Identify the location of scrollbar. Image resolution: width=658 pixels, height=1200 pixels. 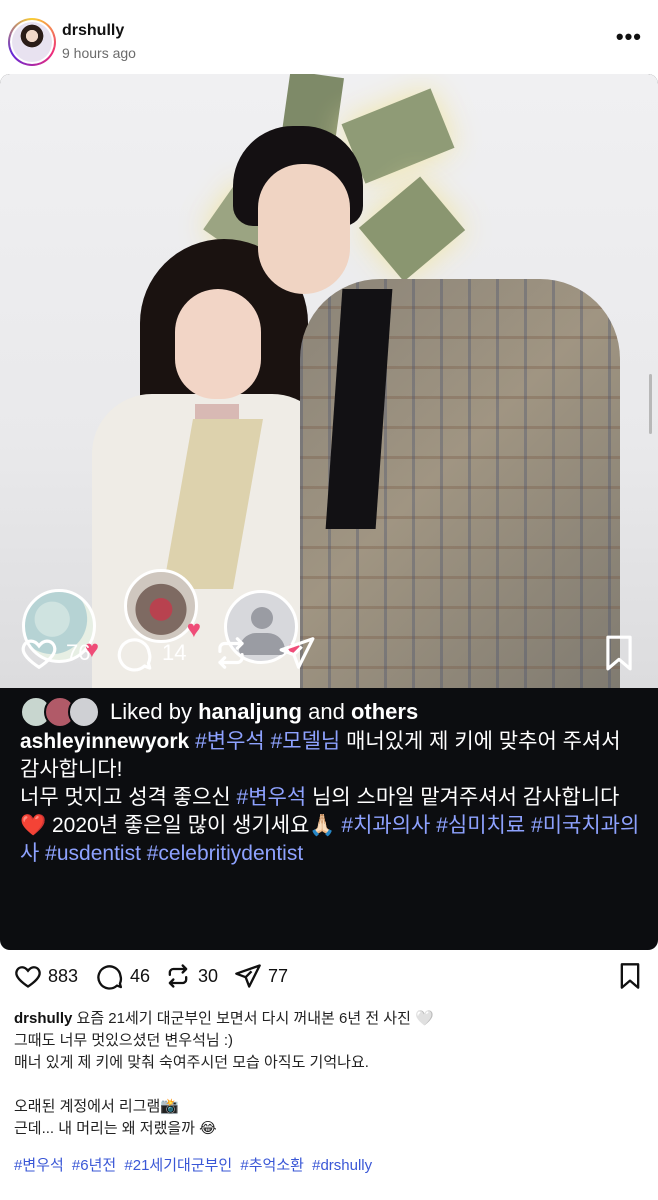
(650, 404).